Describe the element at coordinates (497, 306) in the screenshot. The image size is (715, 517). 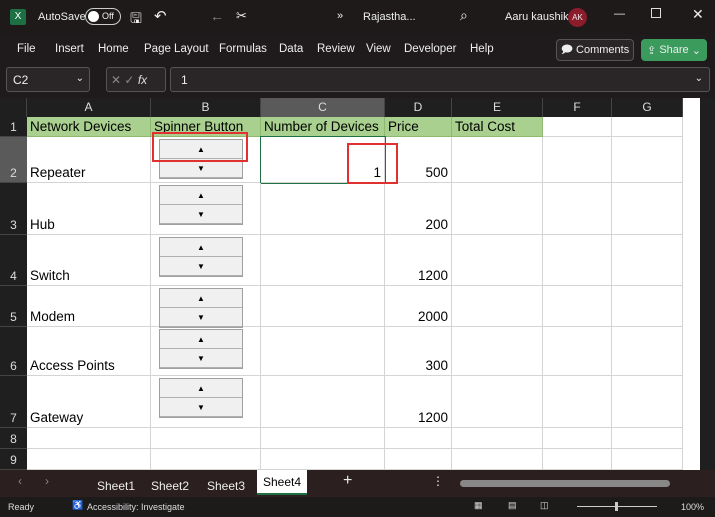
I see `cell-E5` at that location.